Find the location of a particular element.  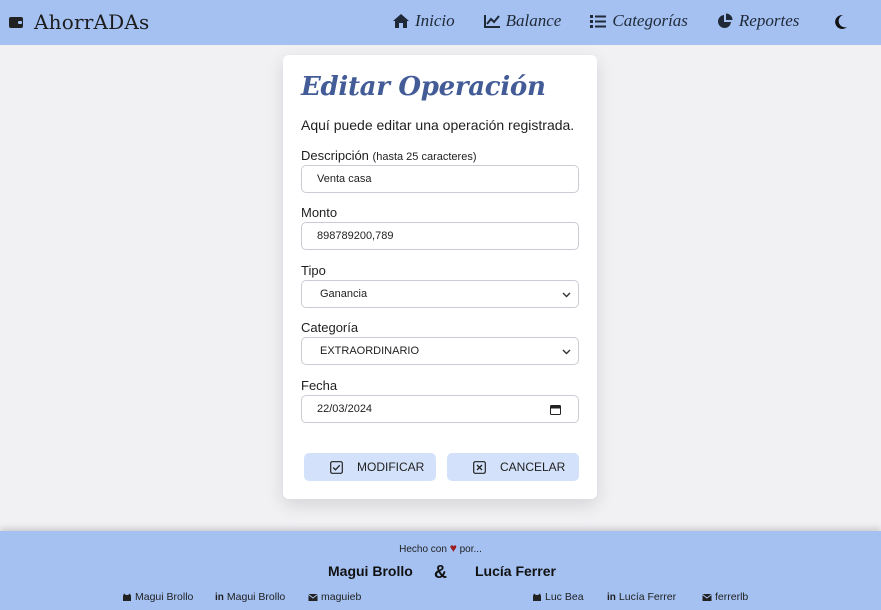

nav-item-inicio: Inicio is located at coordinates (423, 21).